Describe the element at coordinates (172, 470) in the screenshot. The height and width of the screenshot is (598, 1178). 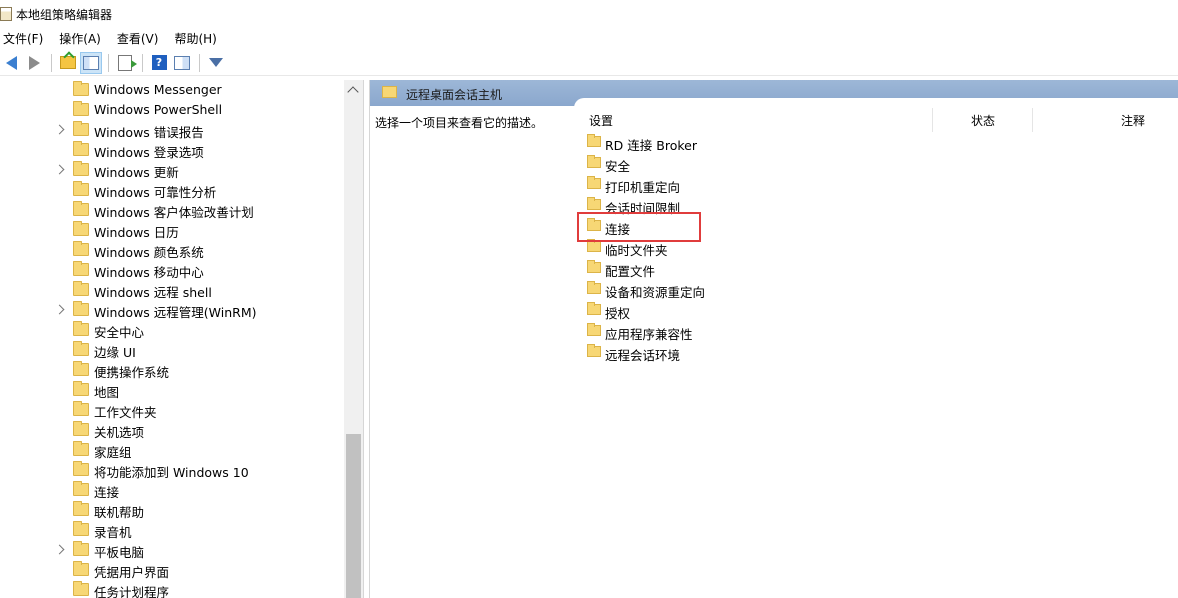
I see `tree-item: 将功能添加到 Windows 10` at that location.